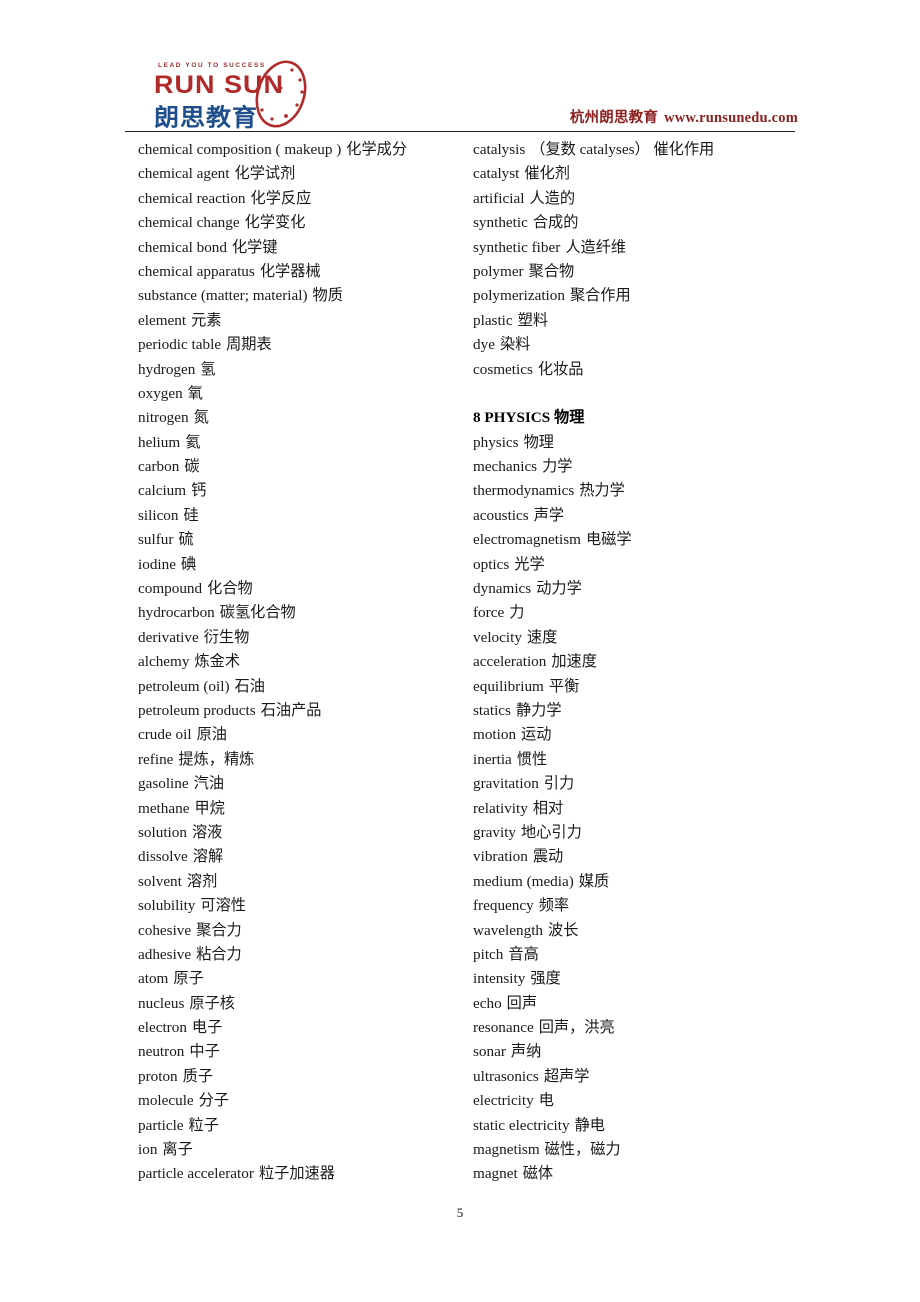 The height and width of the screenshot is (1302, 920). What do you see at coordinates (551, 271) in the screenshot?
I see `entry-term-cn: 聚合物` at bounding box center [551, 271].